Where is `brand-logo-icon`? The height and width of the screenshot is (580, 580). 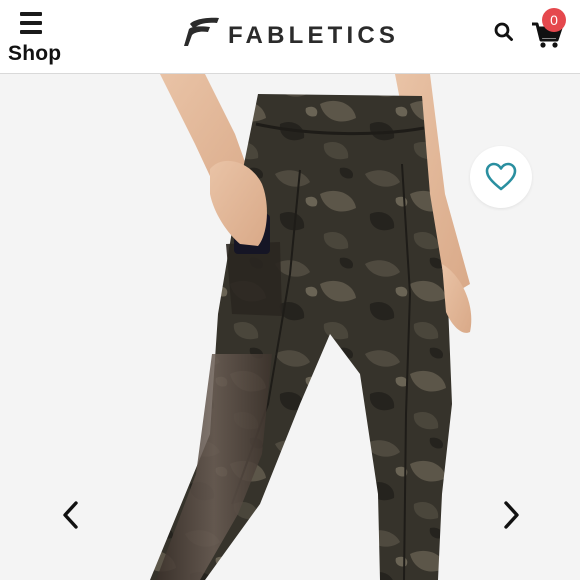
brand-logo-icon is located at coordinates (201, 31).